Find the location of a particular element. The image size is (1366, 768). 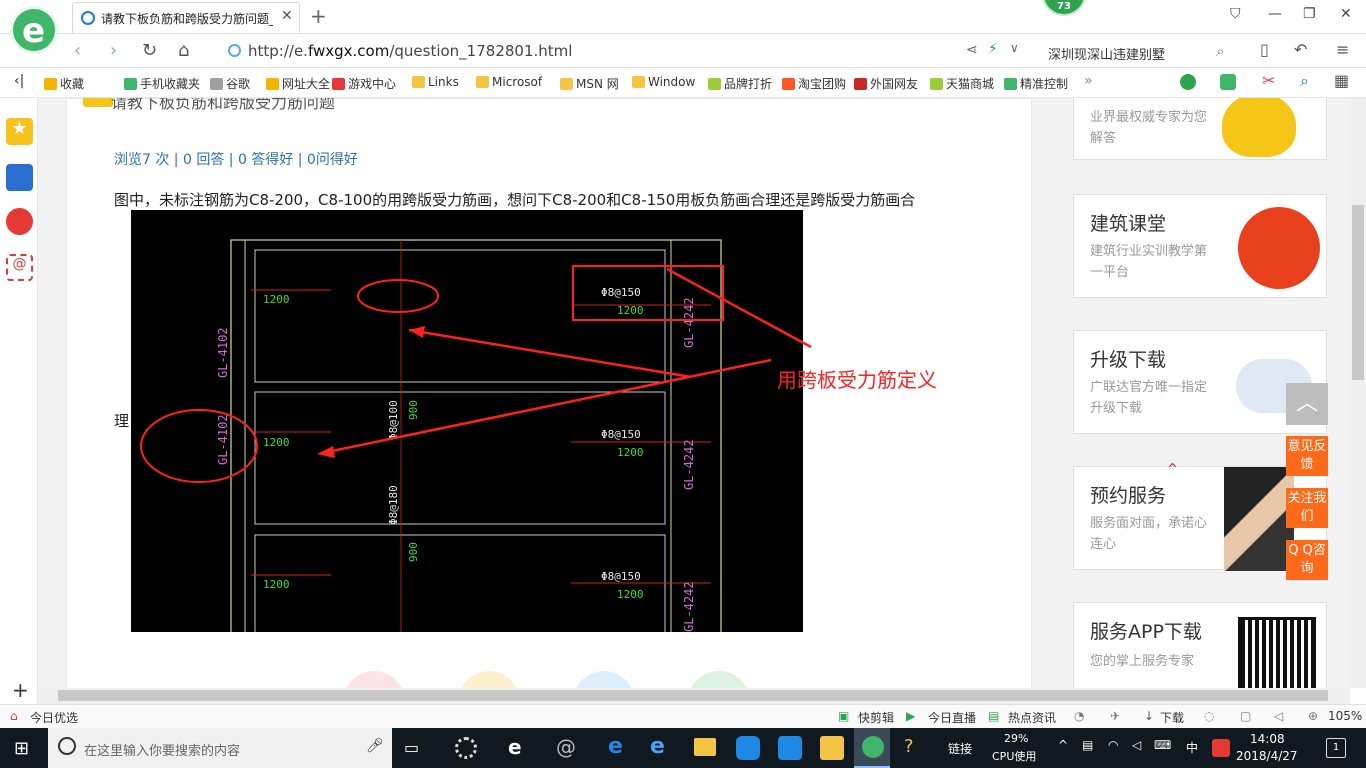

clock-time: 14:08 is located at coordinates (1267, 739).